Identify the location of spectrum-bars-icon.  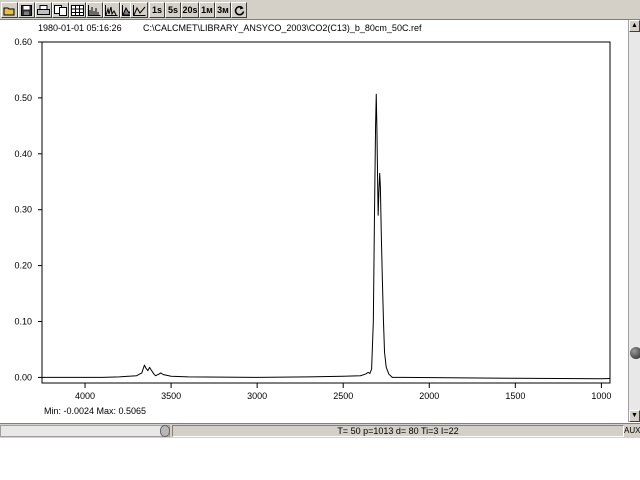
(94, 10).